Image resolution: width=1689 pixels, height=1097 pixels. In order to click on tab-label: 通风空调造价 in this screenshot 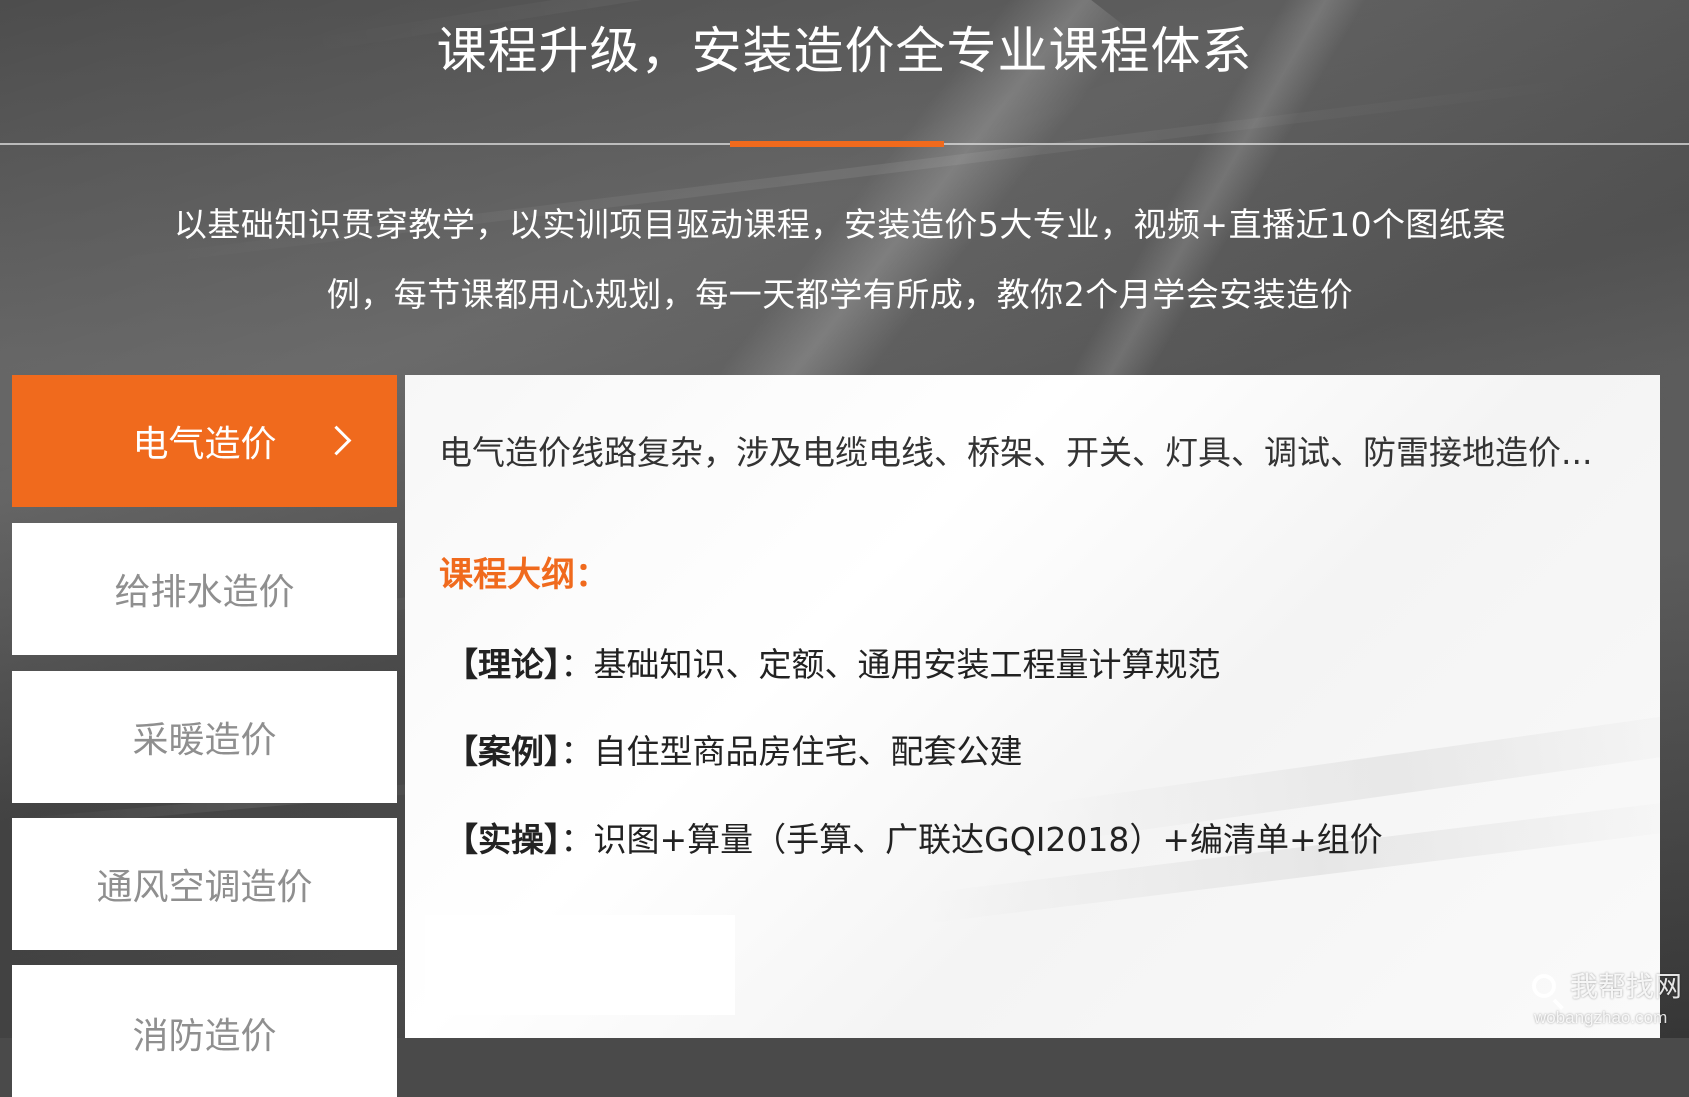, I will do `click(204, 887)`.